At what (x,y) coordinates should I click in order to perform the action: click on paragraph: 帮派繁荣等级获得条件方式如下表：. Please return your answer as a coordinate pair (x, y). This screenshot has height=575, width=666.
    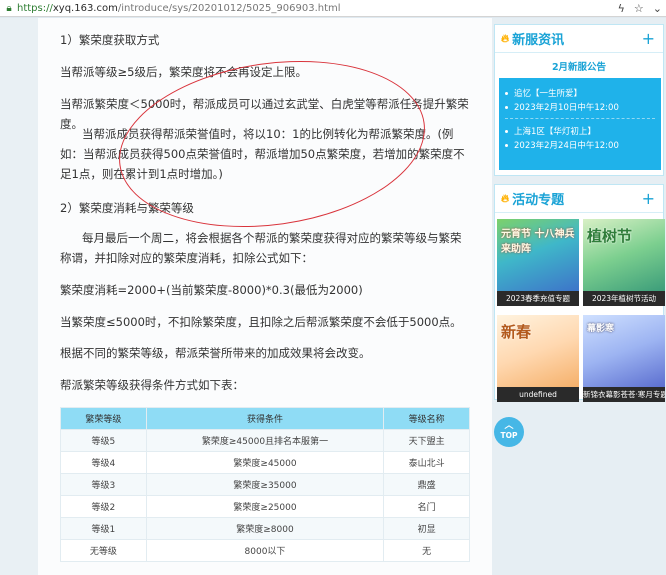
    Looking at the image, I should click on (152, 385).